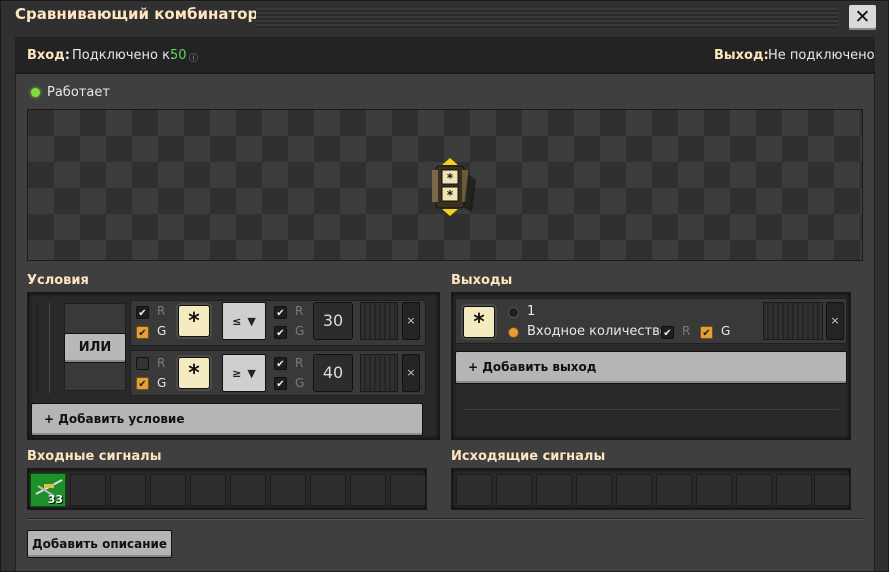  Describe the element at coordinates (142, 312) in the screenshot. I see `condition1-left-red-checkbox: ✔` at that location.